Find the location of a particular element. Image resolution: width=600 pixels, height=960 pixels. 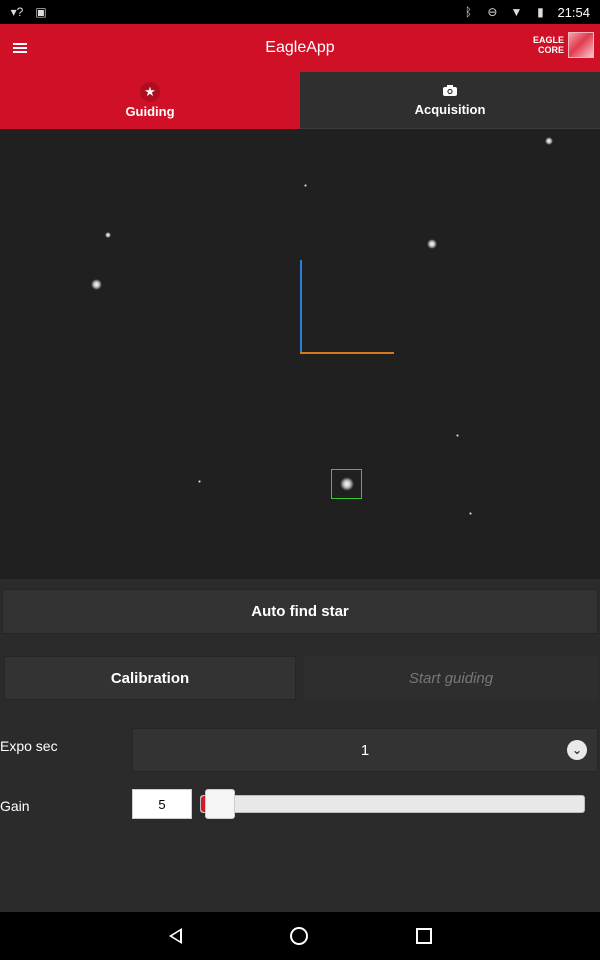

wifi-icon: ▼ is located at coordinates (516, 12).